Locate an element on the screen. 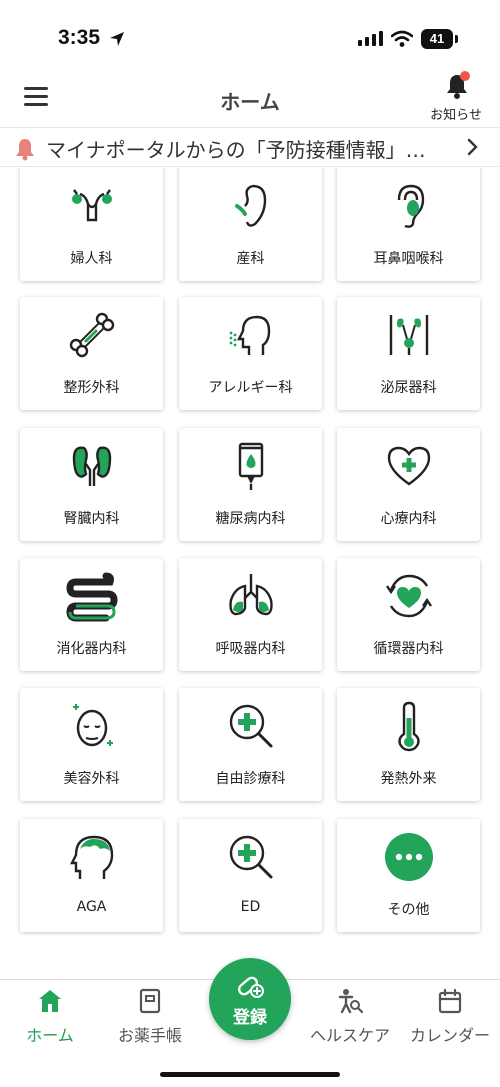 Image resolution: width=500 pixels, height=1087 pixels. calendar-icon is located at coordinates (450, 1001).